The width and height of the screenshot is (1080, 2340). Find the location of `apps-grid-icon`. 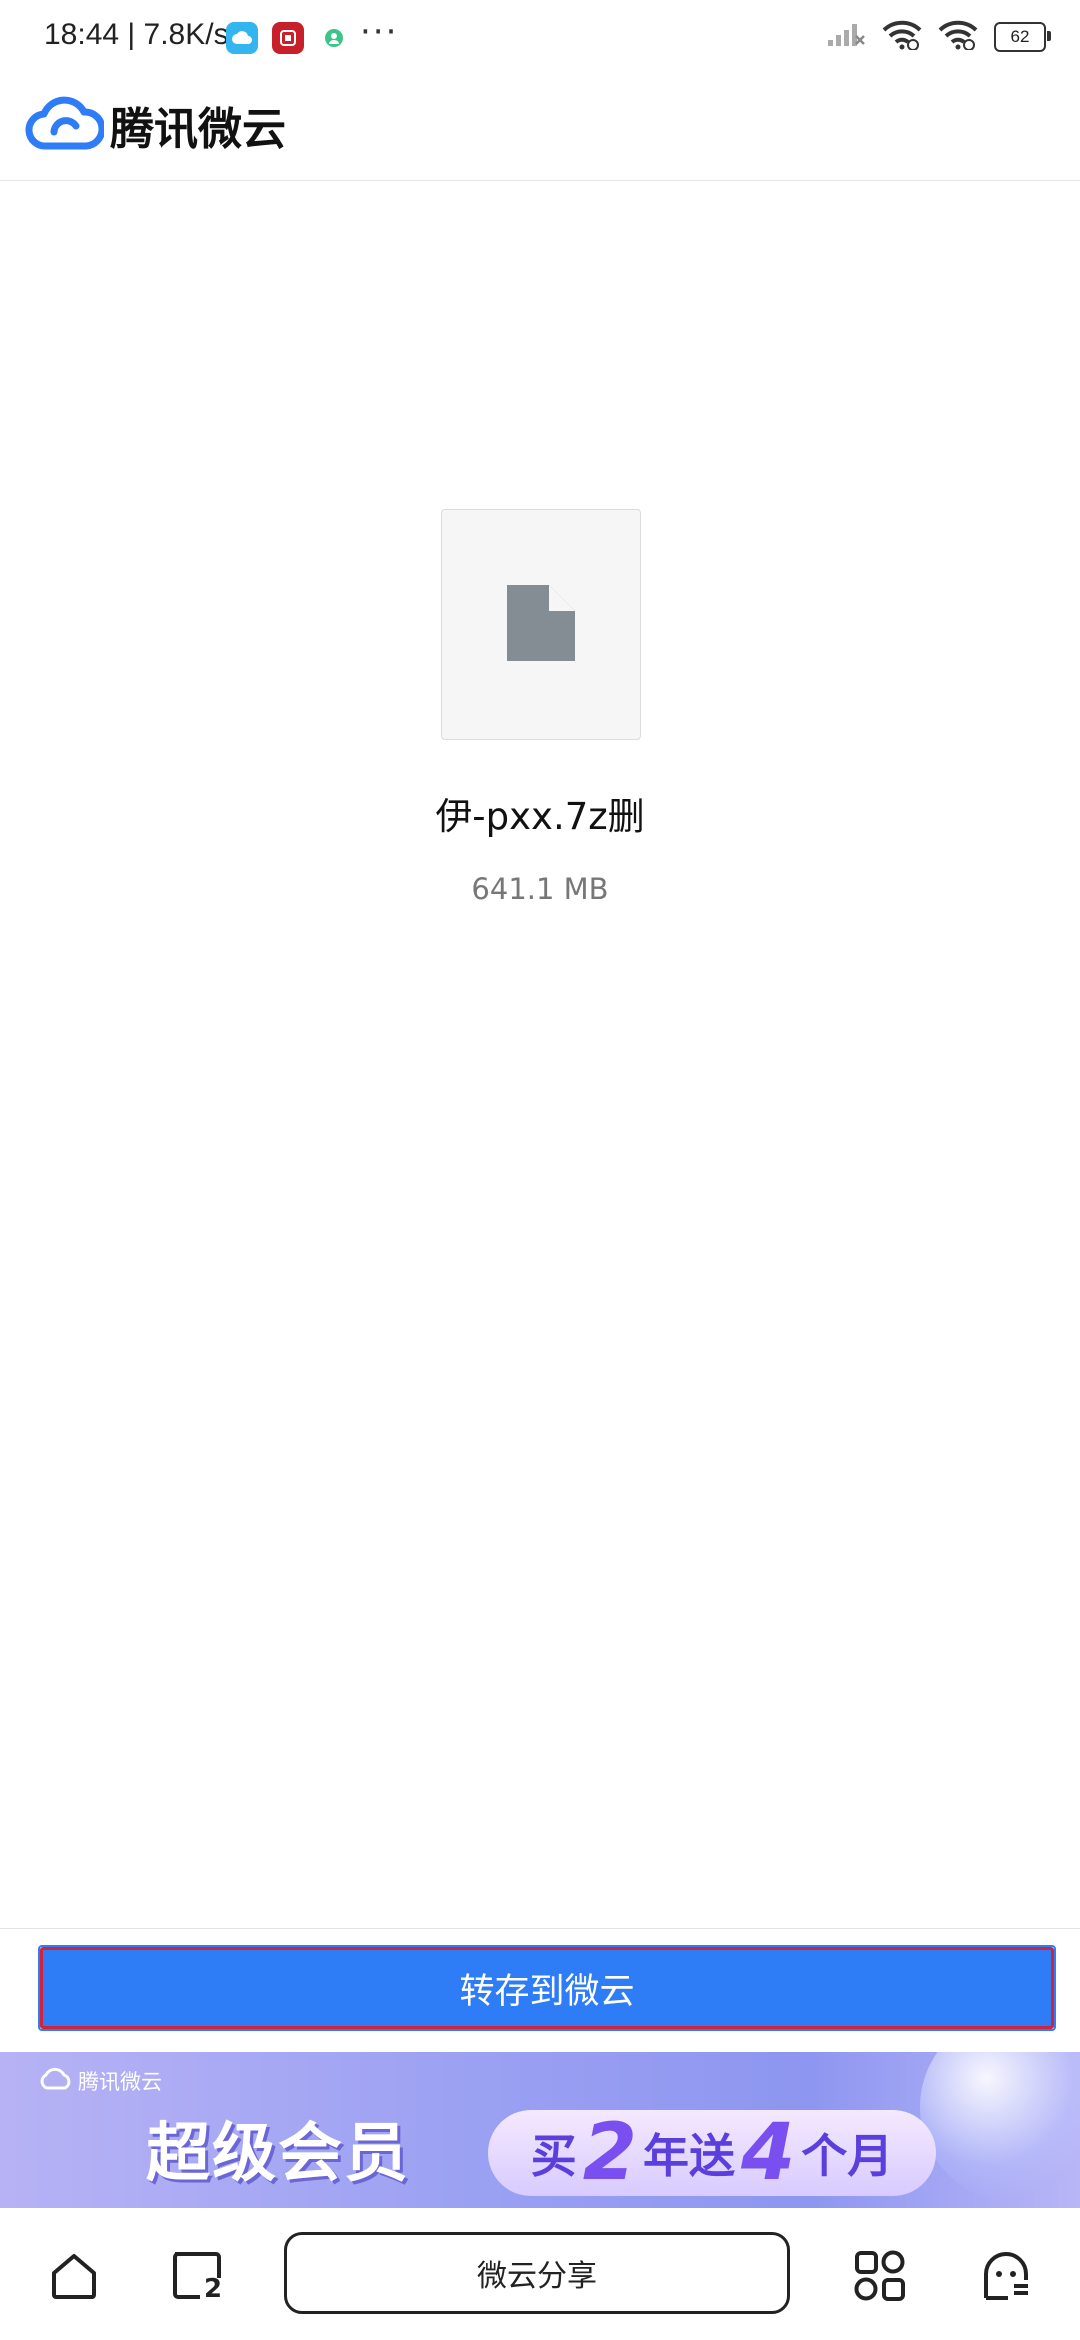

apps-grid-icon is located at coordinates (880, 2276).